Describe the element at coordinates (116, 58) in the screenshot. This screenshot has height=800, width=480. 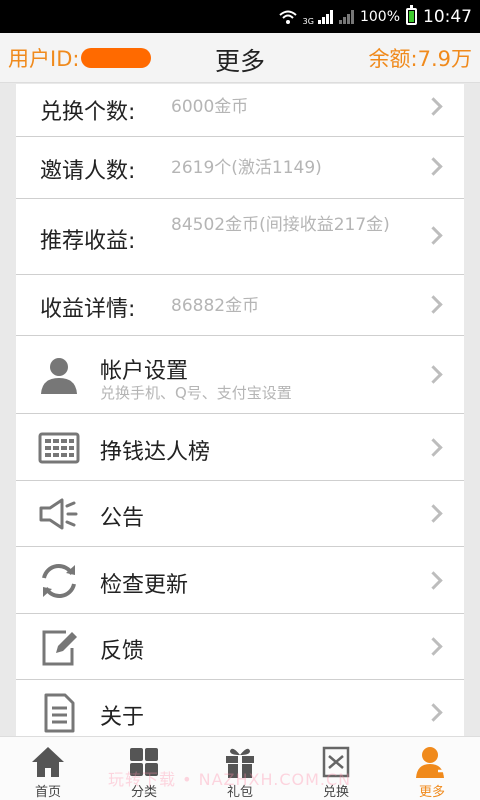
I see `user-id-redaction` at that location.